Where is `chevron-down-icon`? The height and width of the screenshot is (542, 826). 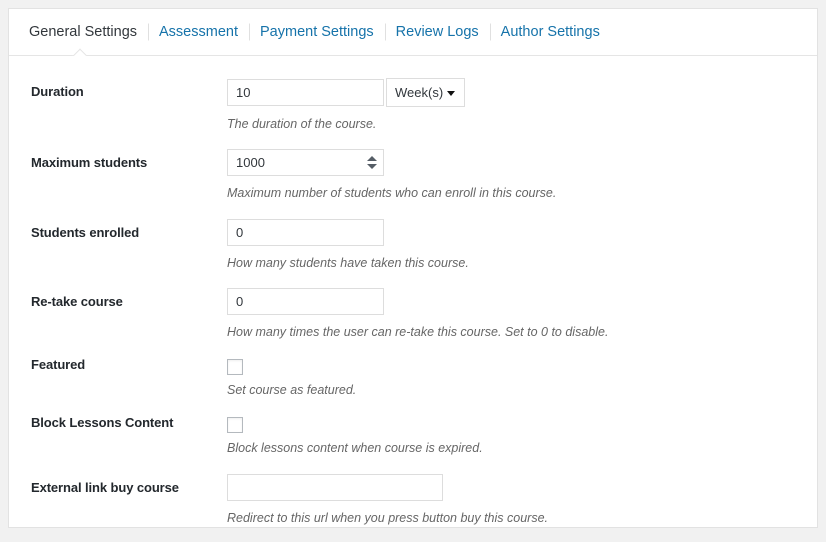
chevron-down-icon is located at coordinates (451, 93).